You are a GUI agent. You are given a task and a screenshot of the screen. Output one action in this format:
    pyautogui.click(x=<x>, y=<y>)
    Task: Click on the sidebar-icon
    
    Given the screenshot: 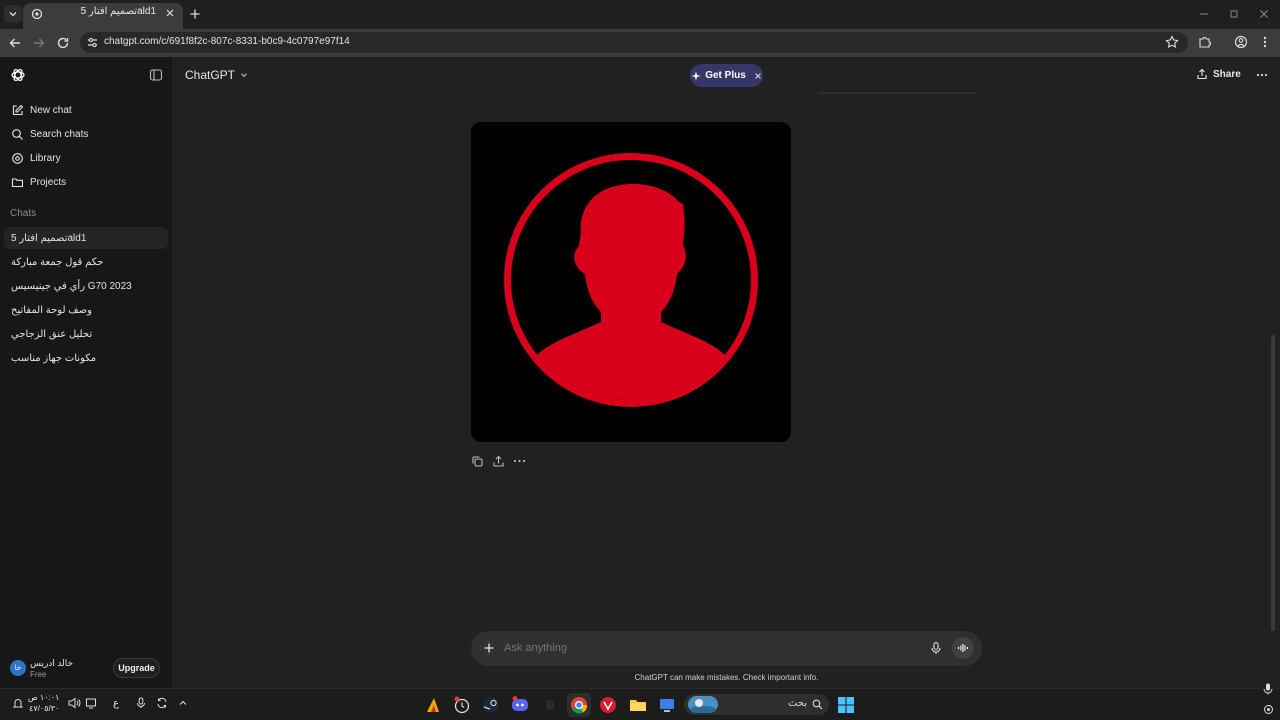 What is the action you would take?
    pyautogui.click(x=156, y=75)
    